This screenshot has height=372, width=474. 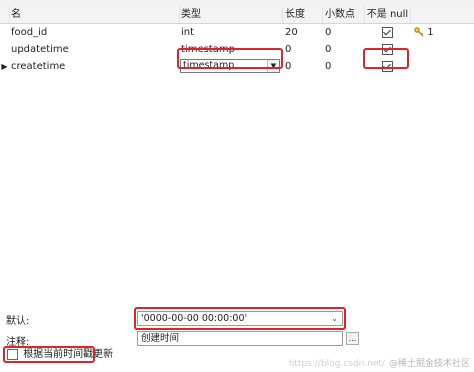 I want to click on watermark-prefix: https://blog.csdn.net/, so click(x=336, y=364).